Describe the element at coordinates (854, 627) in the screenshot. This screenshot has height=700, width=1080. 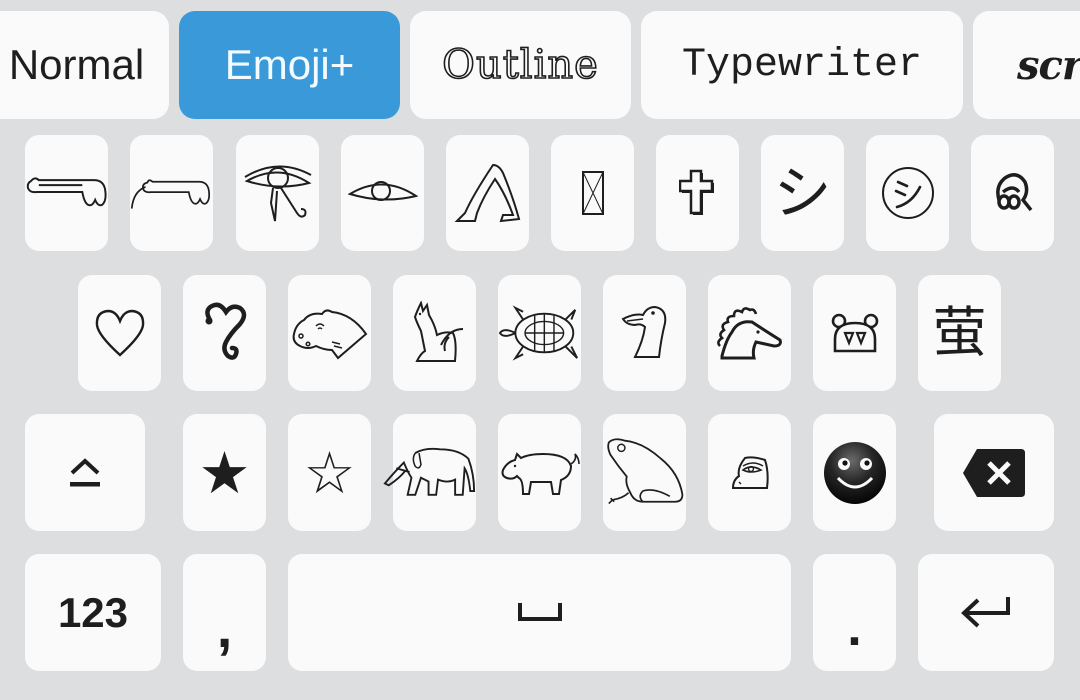
I see `period-key-label: .` at that location.